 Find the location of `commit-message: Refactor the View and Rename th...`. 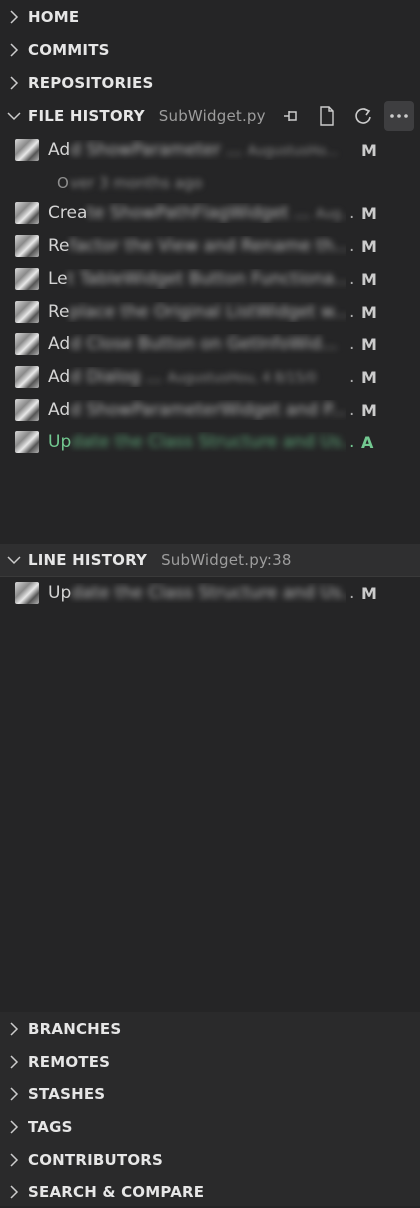

commit-message: Refactor the View and Rename th... is located at coordinates (197, 246).